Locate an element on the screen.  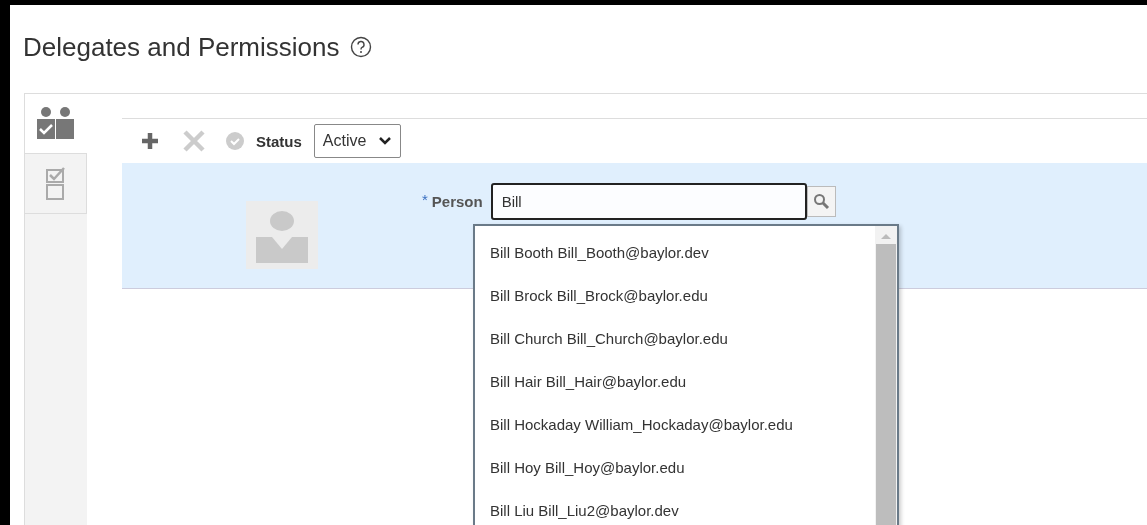
status-label: Status is located at coordinates (279, 141).